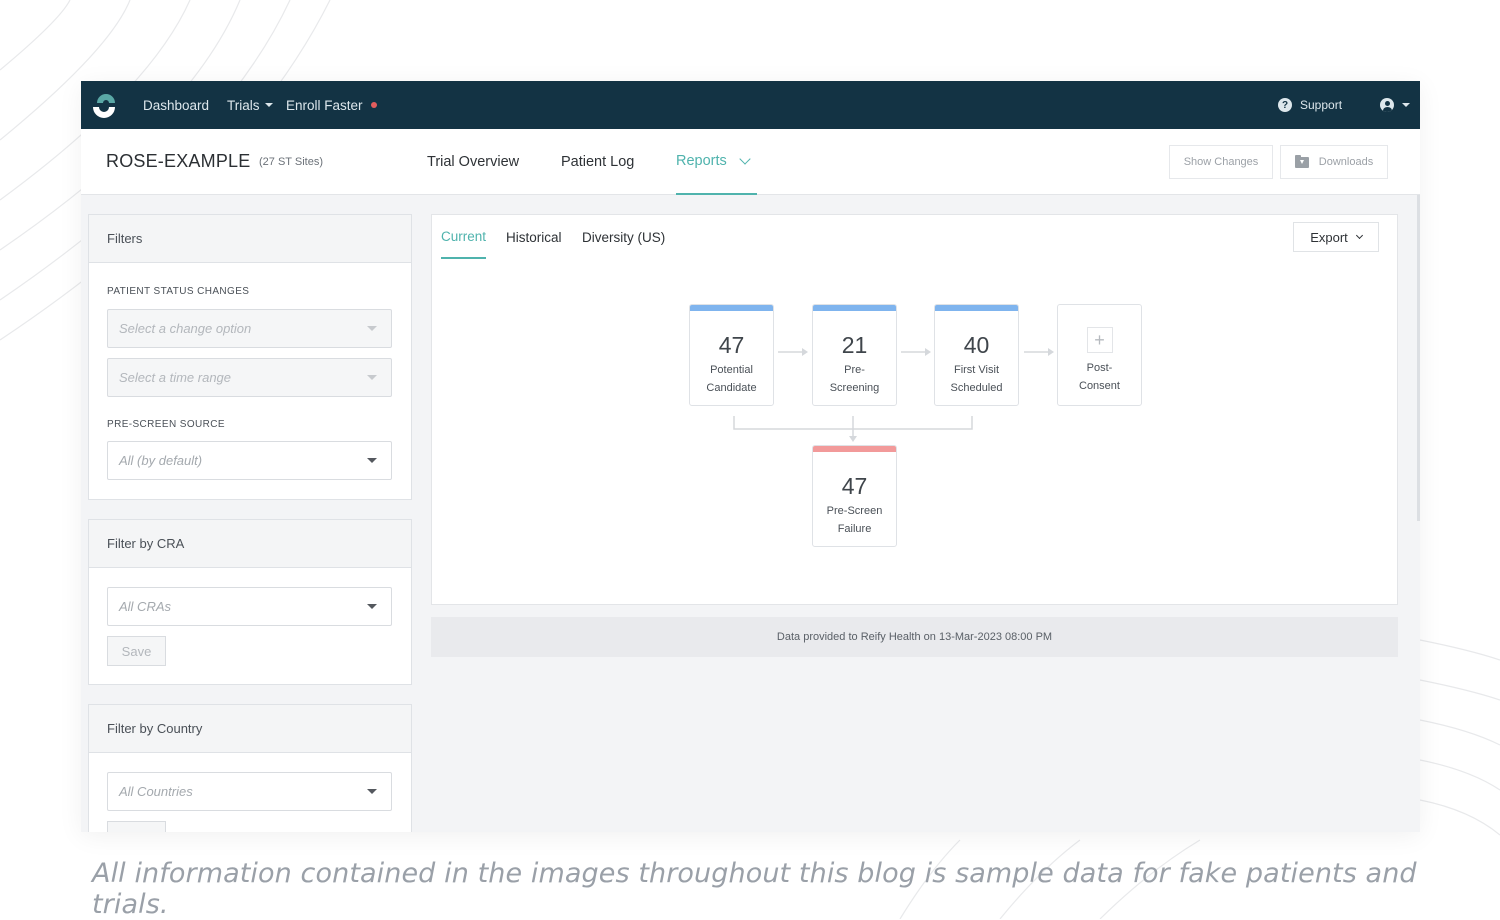 The width and height of the screenshot is (1500, 920). What do you see at coordinates (166, 424) in the screenshot?
I see `prescreen-source-label: PRE-SCREEN SOURCE` at bounding box center [166, 424].